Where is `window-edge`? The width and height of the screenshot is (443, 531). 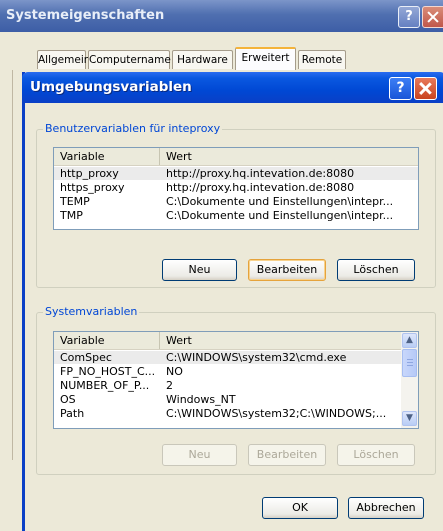 window-edge is located at coordinates (6, 265).